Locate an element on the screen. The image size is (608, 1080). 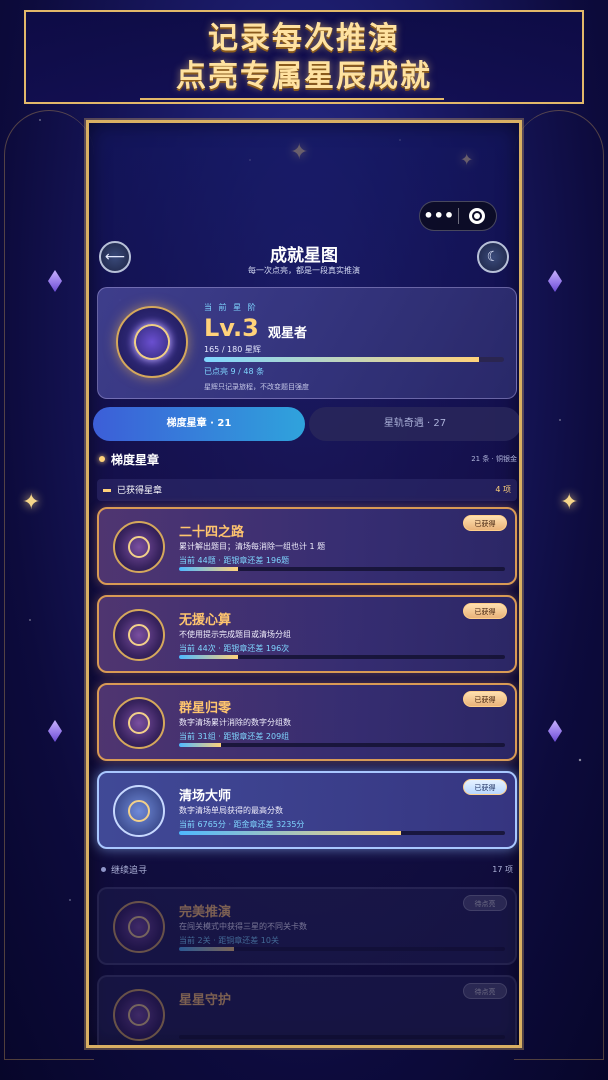
pending-dot-icon is located at coordinates (103, 869).